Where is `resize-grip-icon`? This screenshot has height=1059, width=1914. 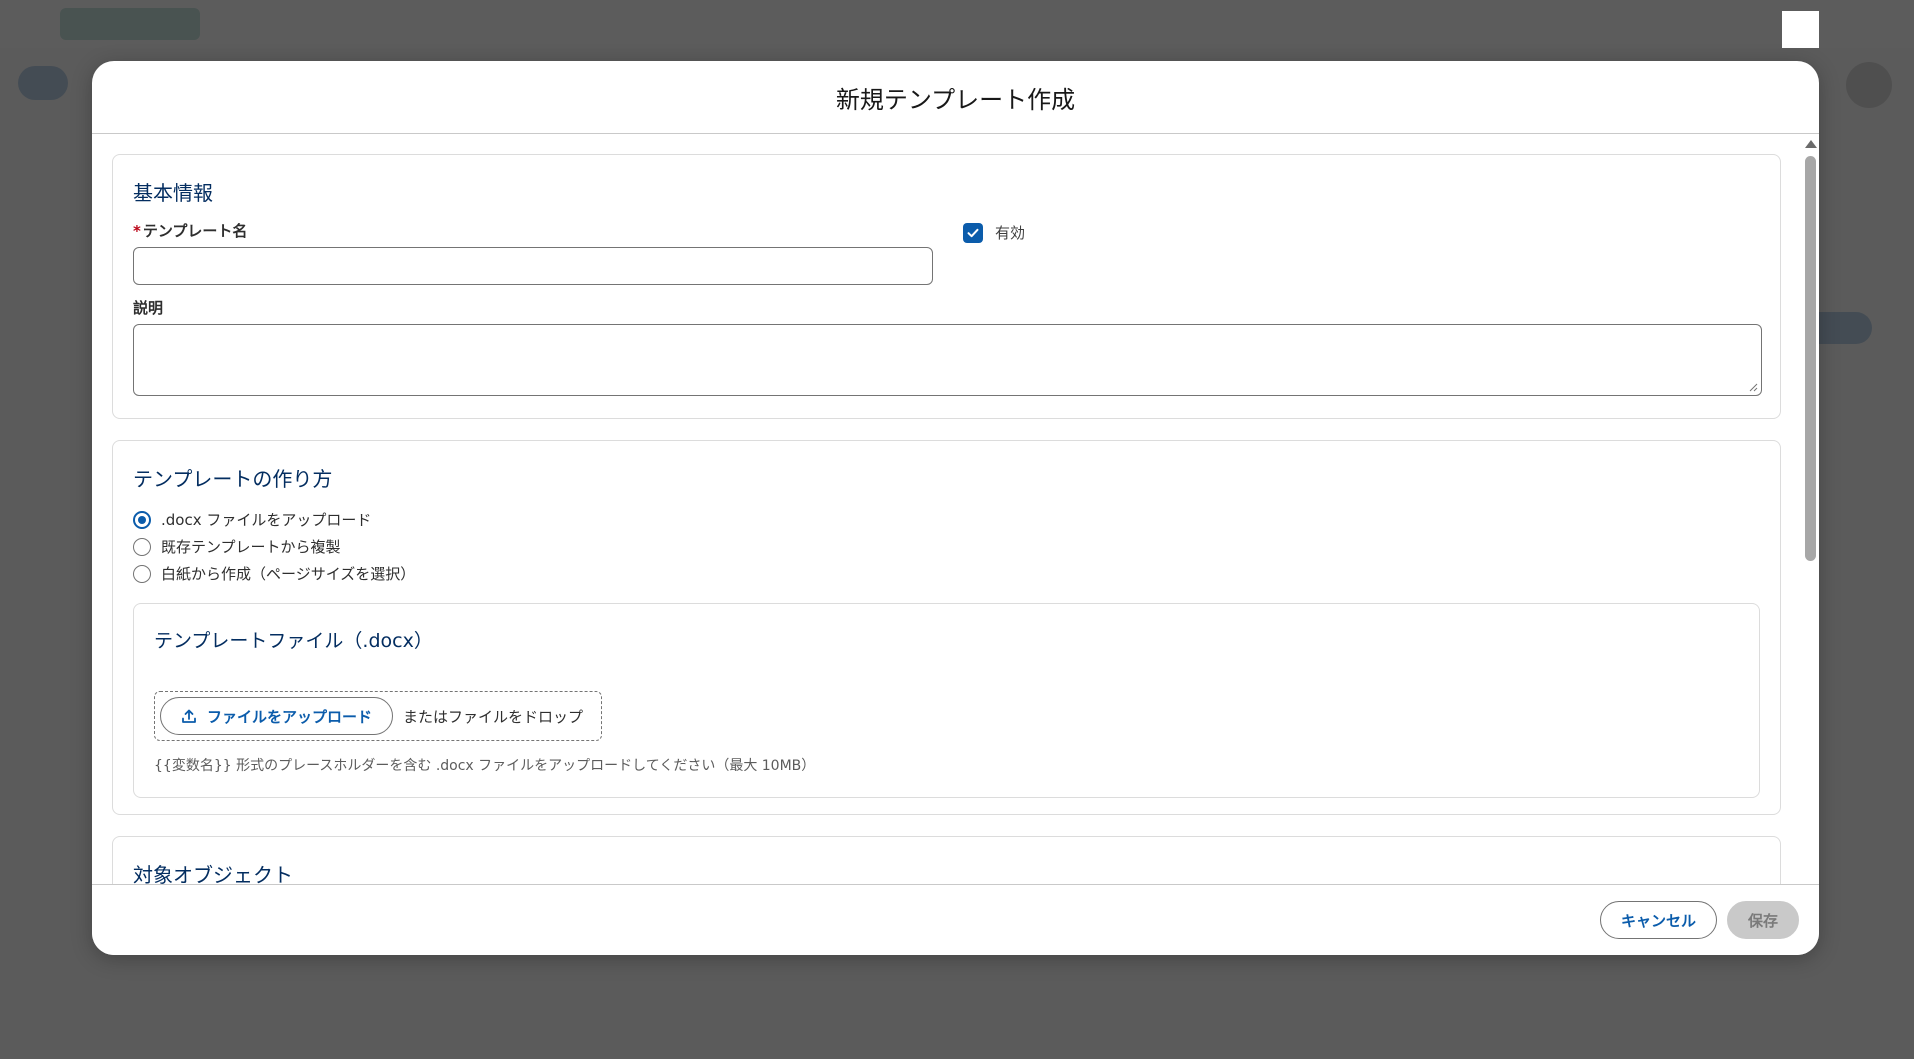
resize-grip-icon is located at coordinates (1753, 387).